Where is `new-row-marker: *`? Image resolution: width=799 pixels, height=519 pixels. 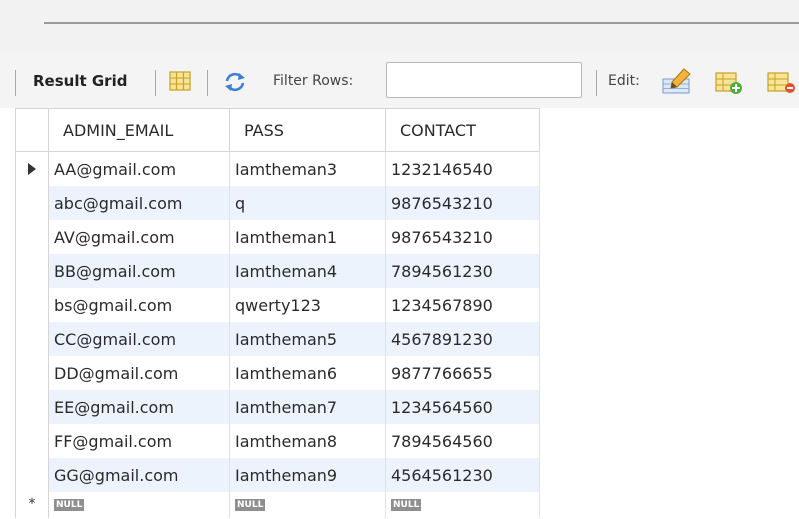 new-row-marker: * is located at coordinates (32, 504).